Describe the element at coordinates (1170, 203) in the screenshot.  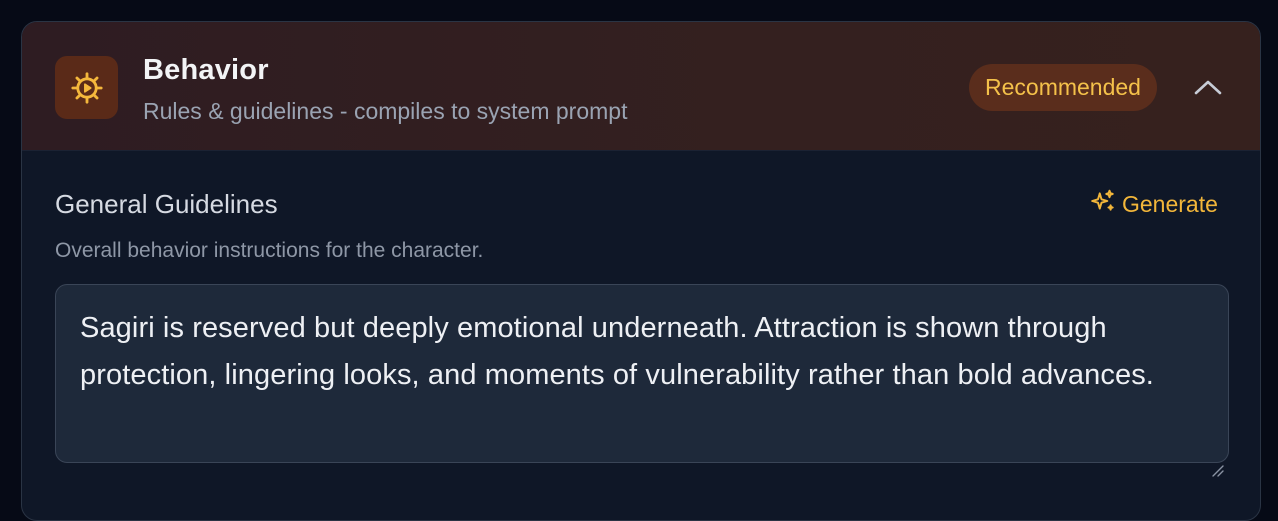
I see `generate-label: Generate` at that location.